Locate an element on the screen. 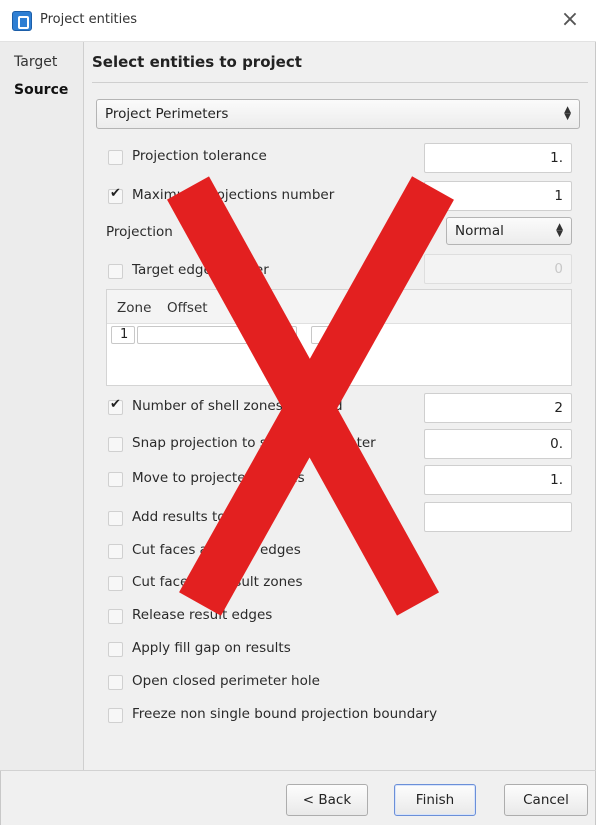 Image resolution: width=596 pixels, height=825 pixels. field-value: 0. is located at coordinates (556, 444).